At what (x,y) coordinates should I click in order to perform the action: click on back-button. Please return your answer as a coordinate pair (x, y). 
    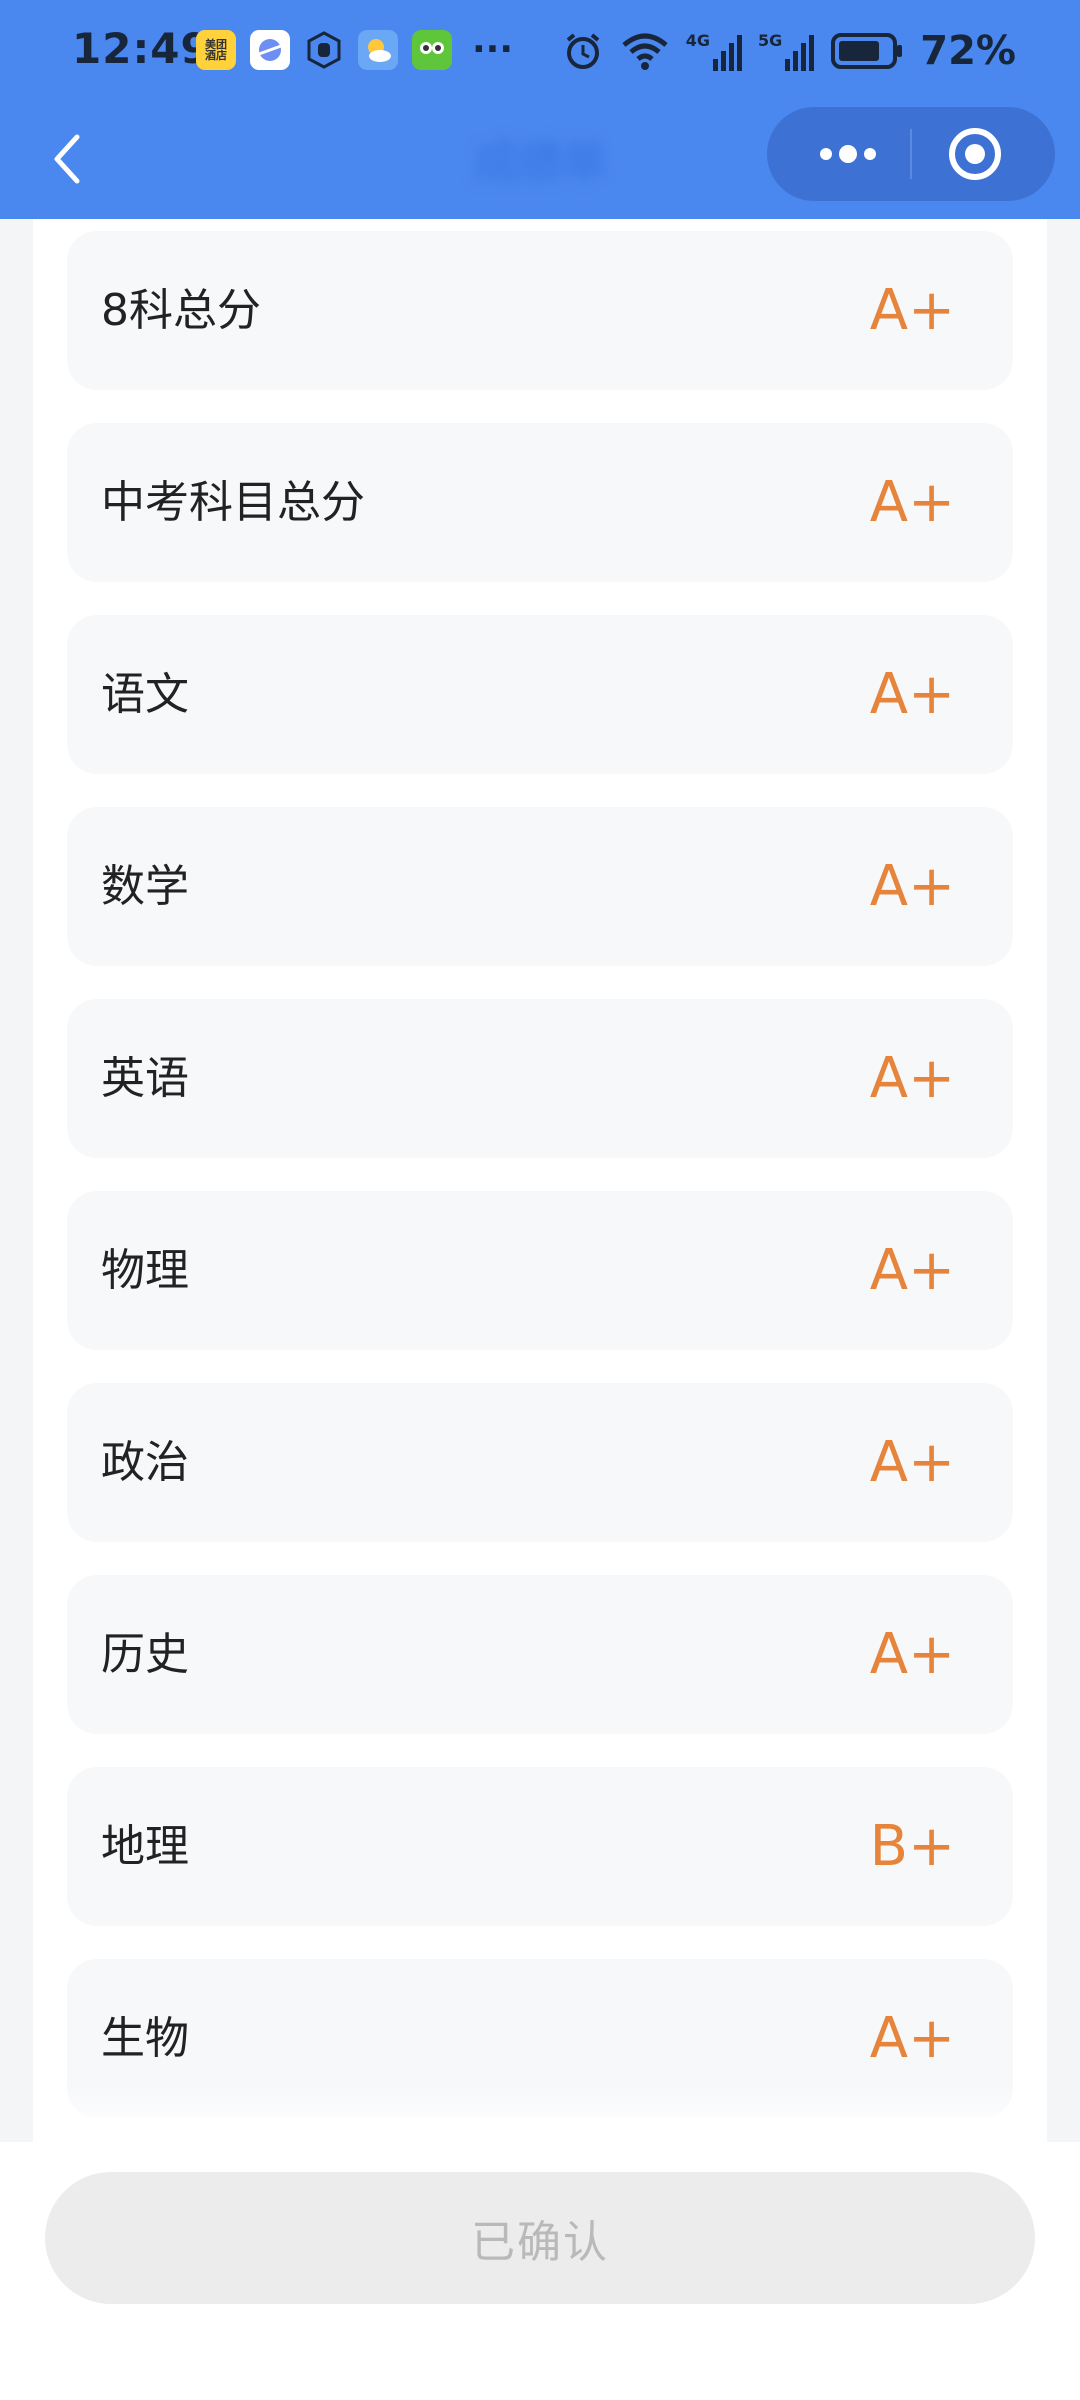
    Looking at the image, I should click on (67, 159).